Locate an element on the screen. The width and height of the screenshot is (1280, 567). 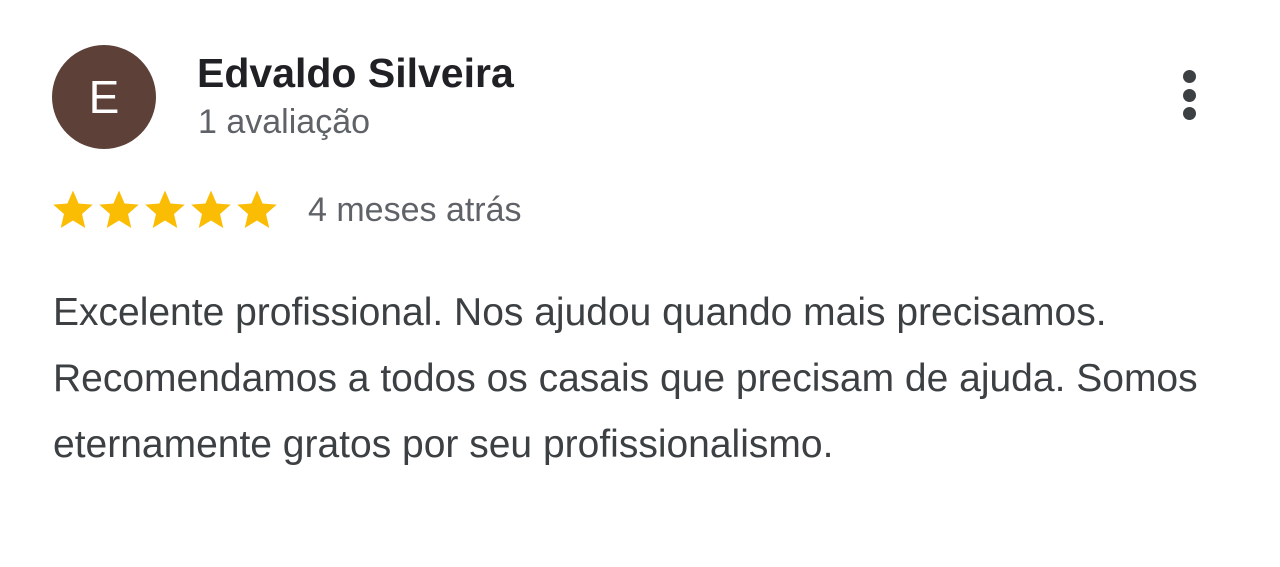
rating-row: 4 meses atrás is located at coordinates (286, 210).